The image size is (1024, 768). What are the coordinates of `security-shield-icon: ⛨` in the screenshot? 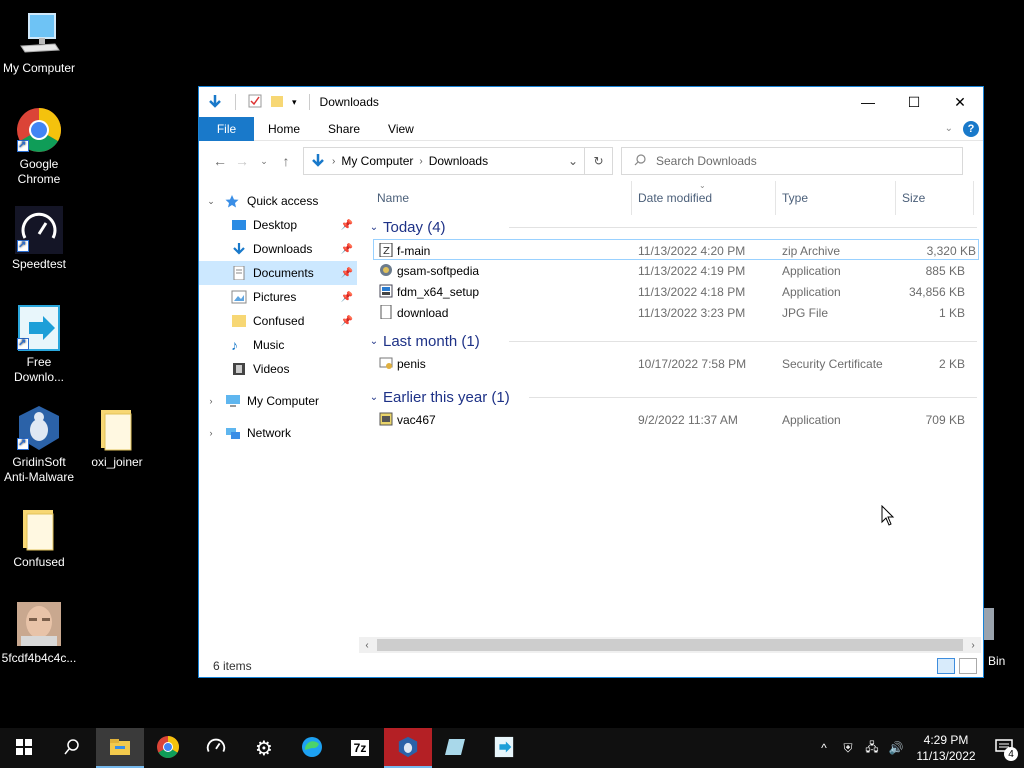 It's located at (848, 748).